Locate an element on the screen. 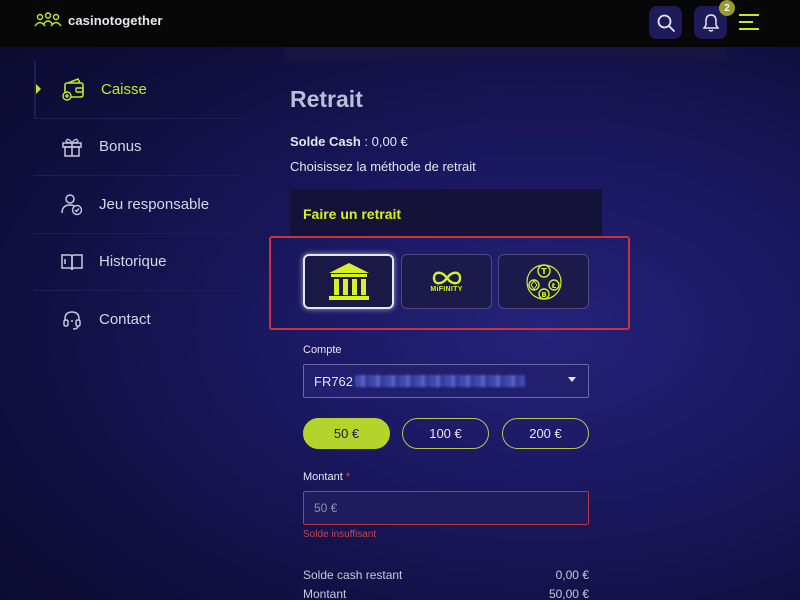 The width and height of the screenshot is (800, 600). method-mifinity: MiFINITY is located at coordinates (446, 281).